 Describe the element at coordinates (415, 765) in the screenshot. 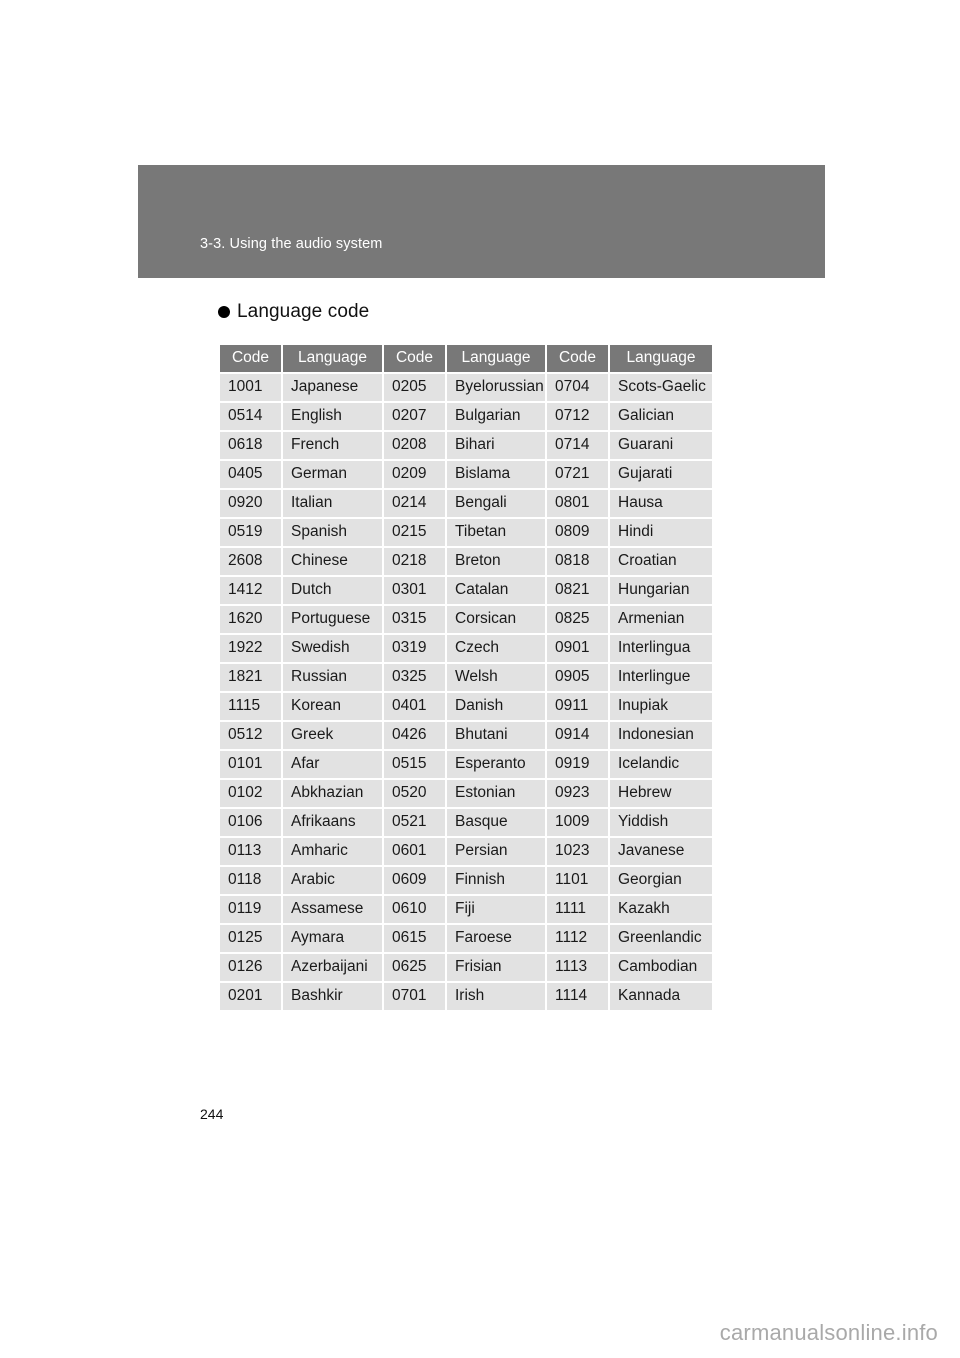

I see `code-cell: 0515` at that location.